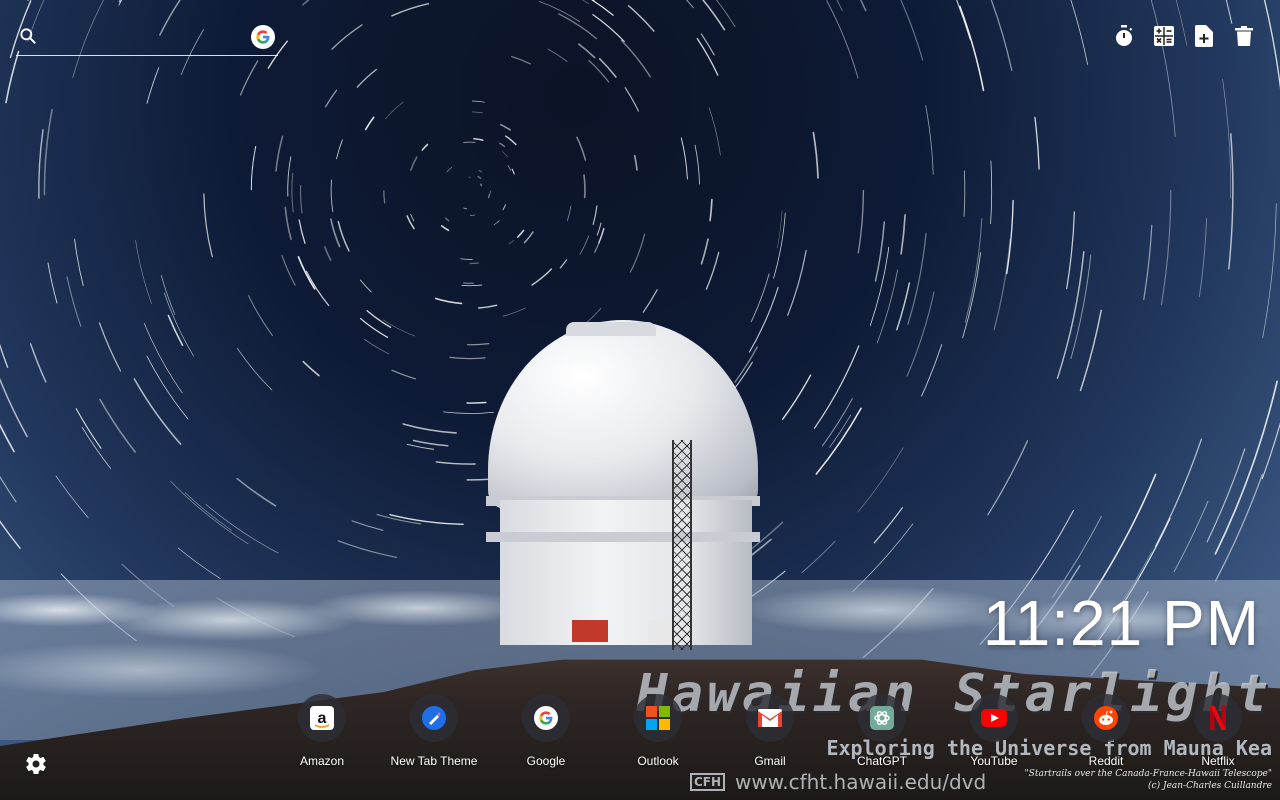 The image size is (1280, 800). Describe the element at coordinates (263, 37) in the screenshot. I see `google-icon` at that location.